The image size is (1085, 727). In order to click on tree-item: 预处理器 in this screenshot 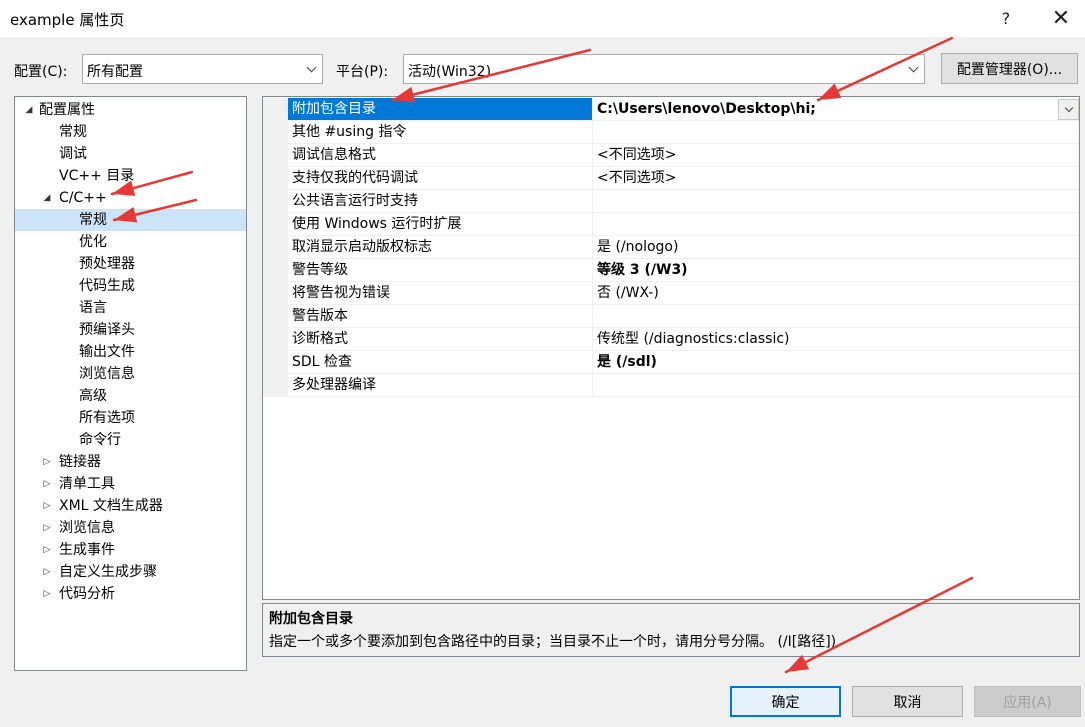, I will do `click(129, 264)`.